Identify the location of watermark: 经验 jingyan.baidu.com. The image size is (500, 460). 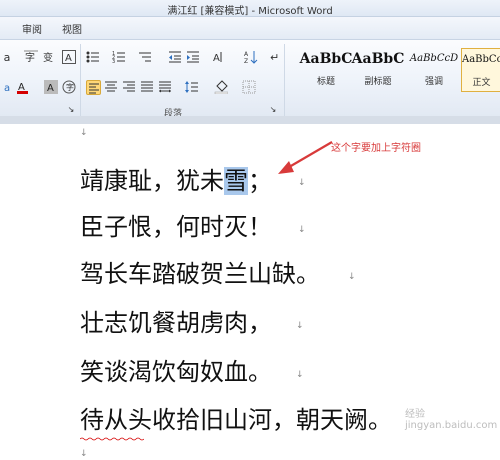
(451, 420).